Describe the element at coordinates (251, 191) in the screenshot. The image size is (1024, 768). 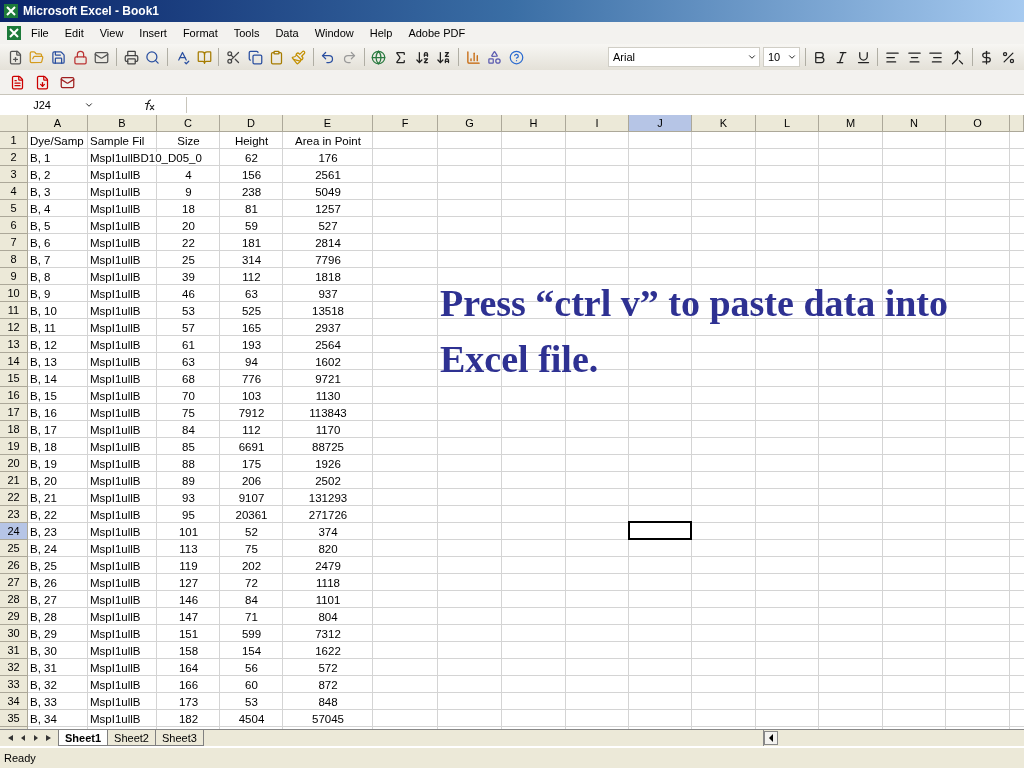
I see `cell-text: 238` at that location.